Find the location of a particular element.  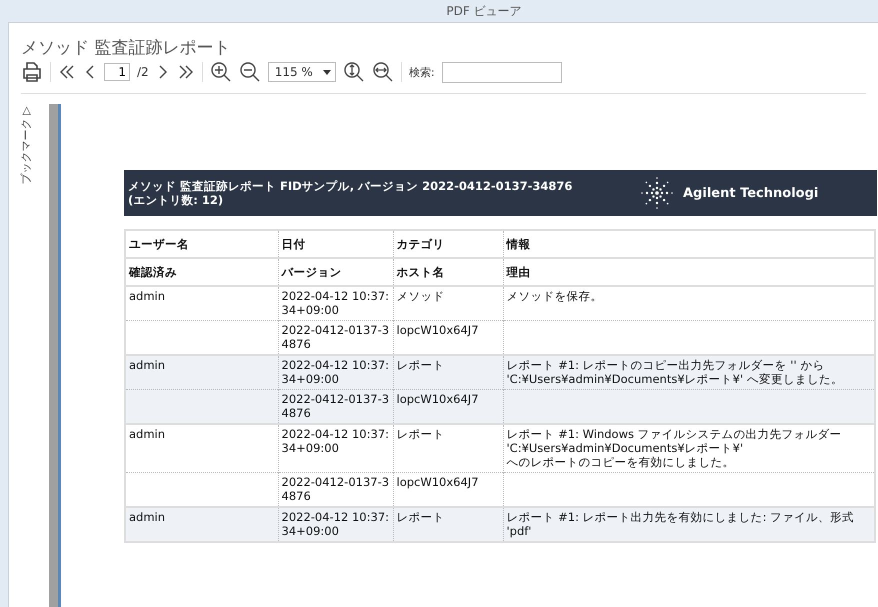

page-number-field: 1 is located at coordinates (117, 72).